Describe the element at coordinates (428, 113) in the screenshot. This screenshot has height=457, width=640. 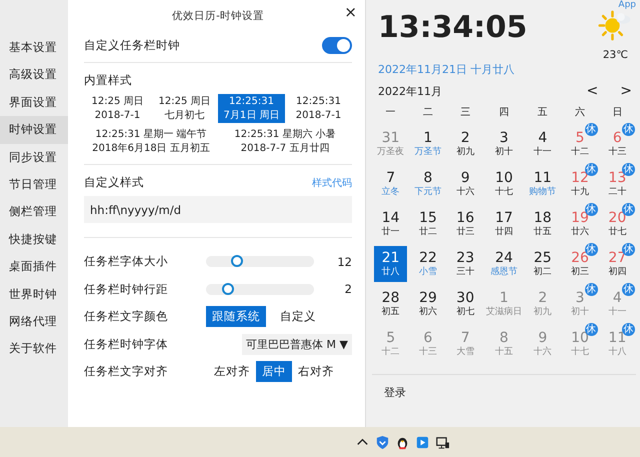
I see `weekday-header: 二` at that location.